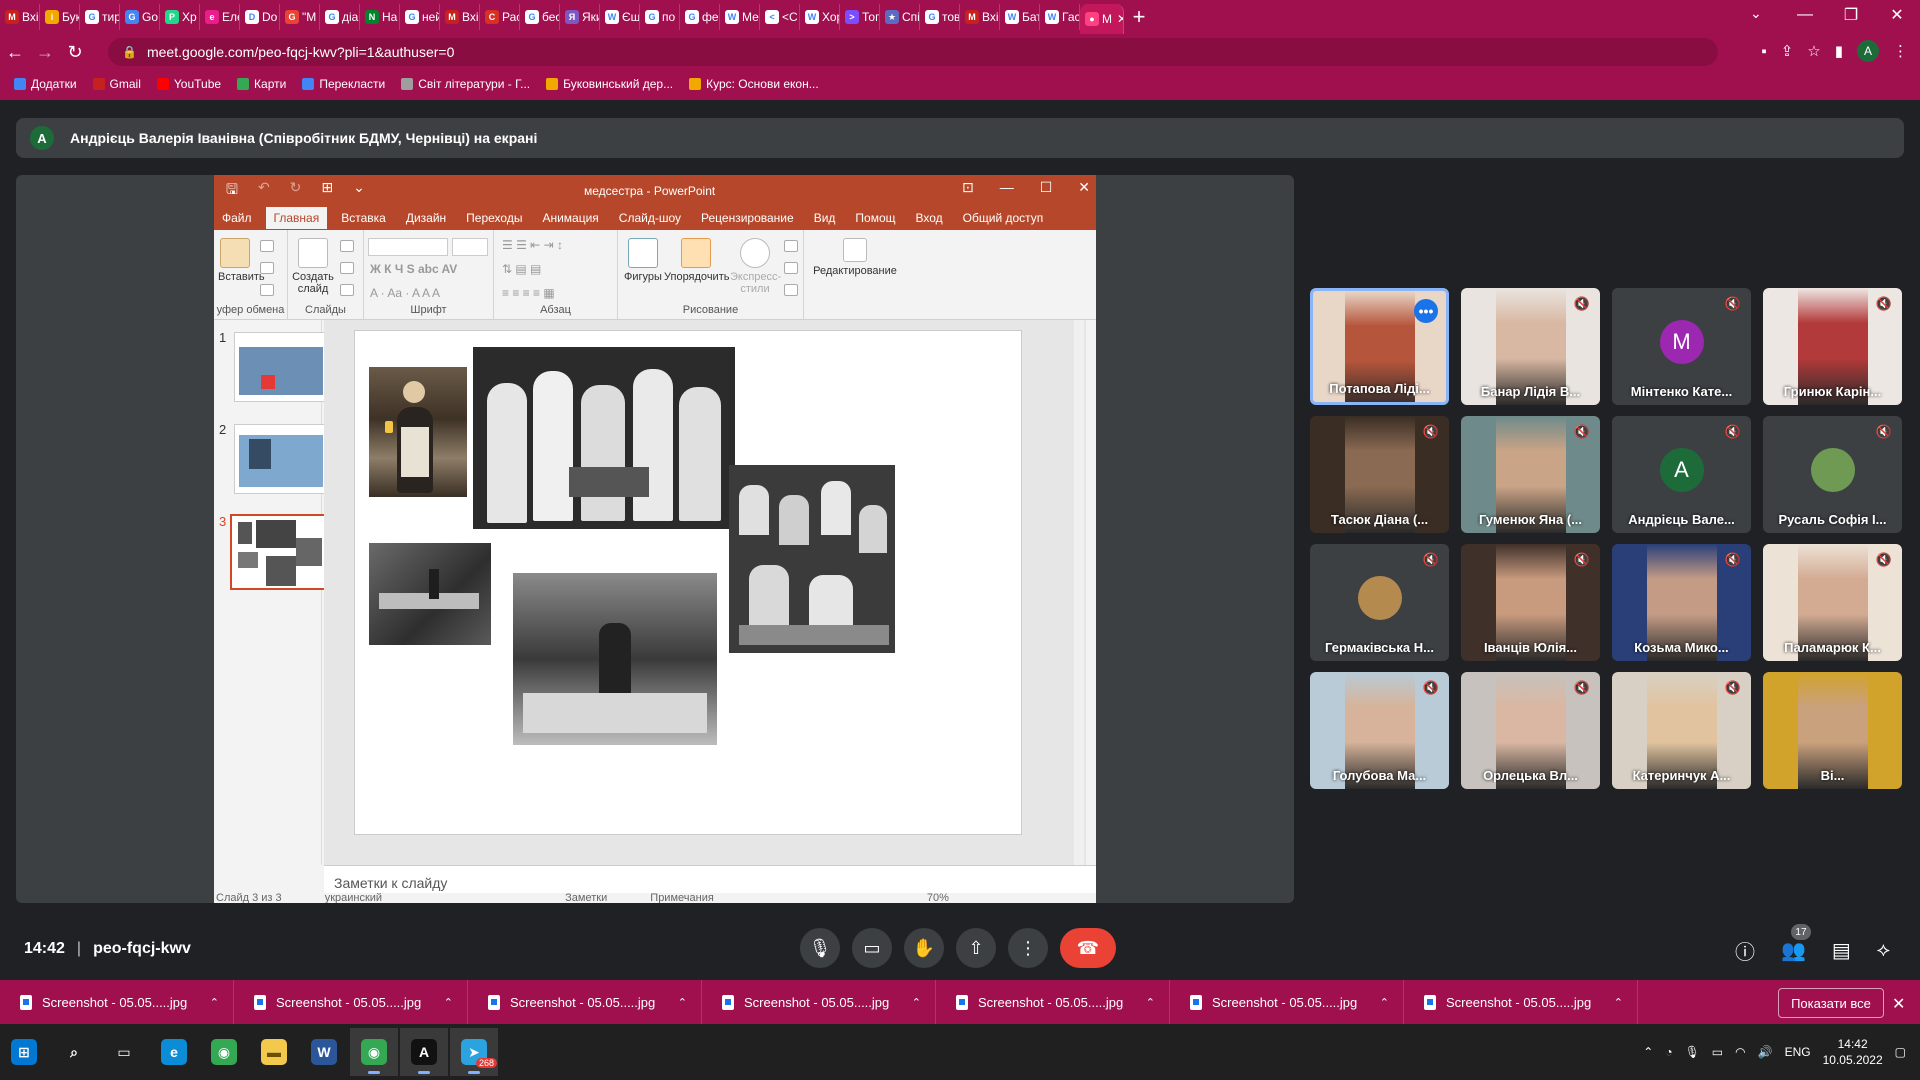  Describe the element at coordinates (15, 52) in the screenshot. I see `back-arrow-icon: ←` at that location.